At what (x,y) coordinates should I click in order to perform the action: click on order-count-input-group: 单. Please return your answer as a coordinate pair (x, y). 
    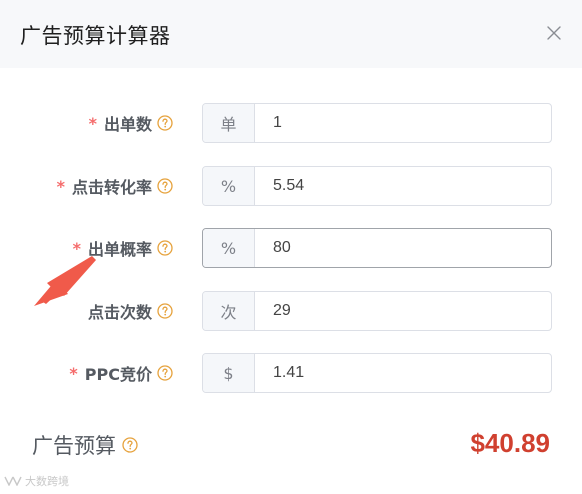
    Looking at the image, I should click on (377, 123).